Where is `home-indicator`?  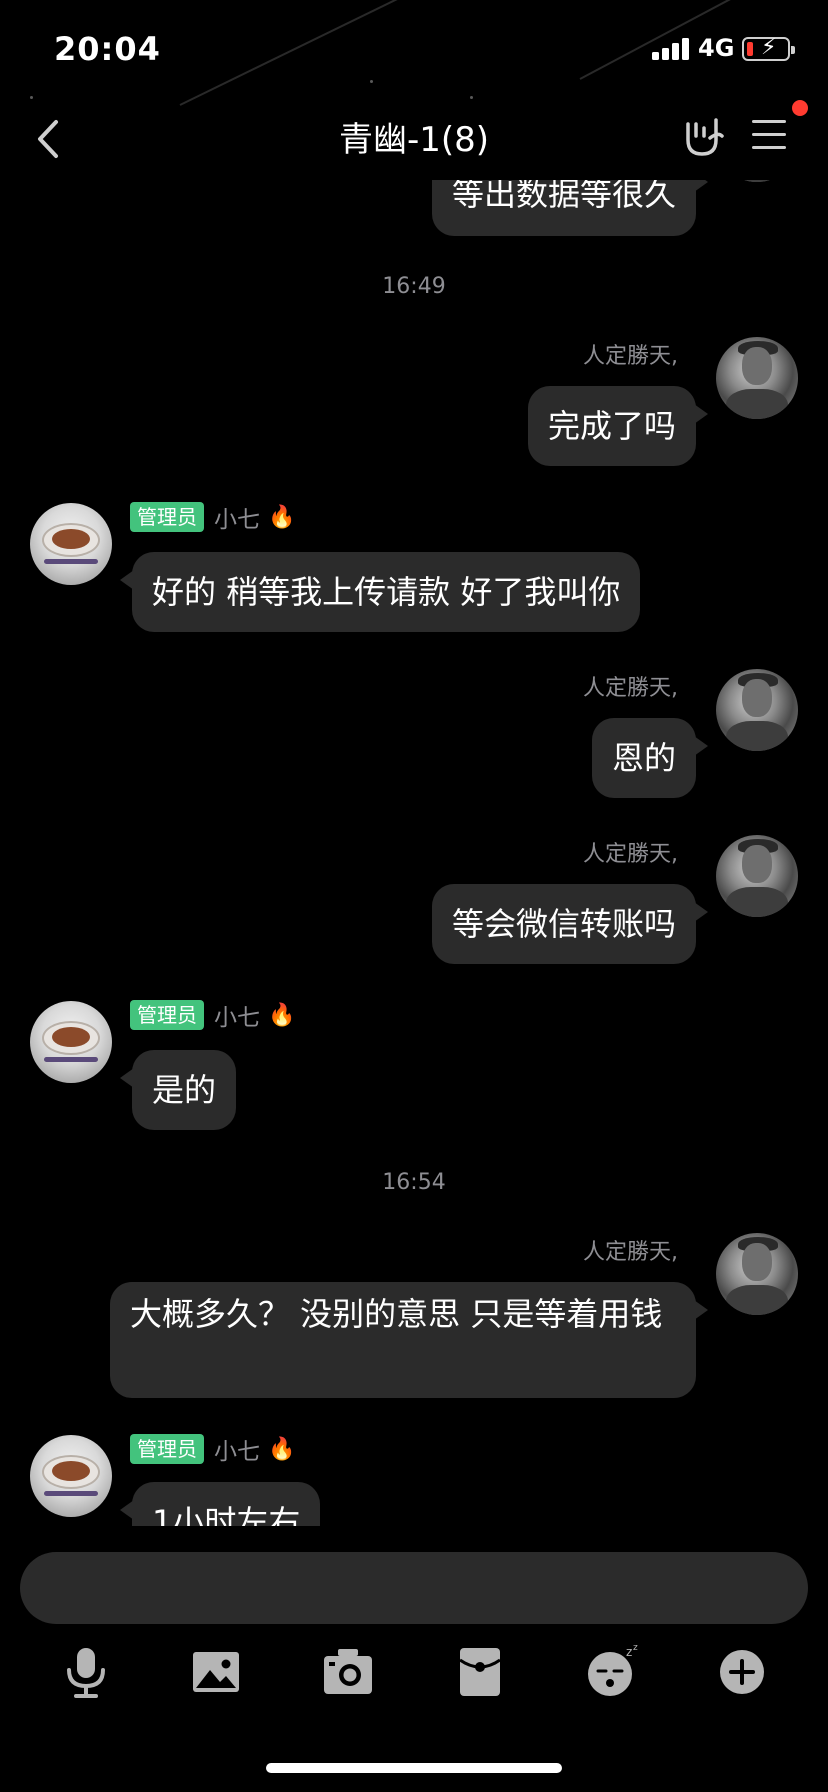
home-indicator is located at coordinates (414, 1768).